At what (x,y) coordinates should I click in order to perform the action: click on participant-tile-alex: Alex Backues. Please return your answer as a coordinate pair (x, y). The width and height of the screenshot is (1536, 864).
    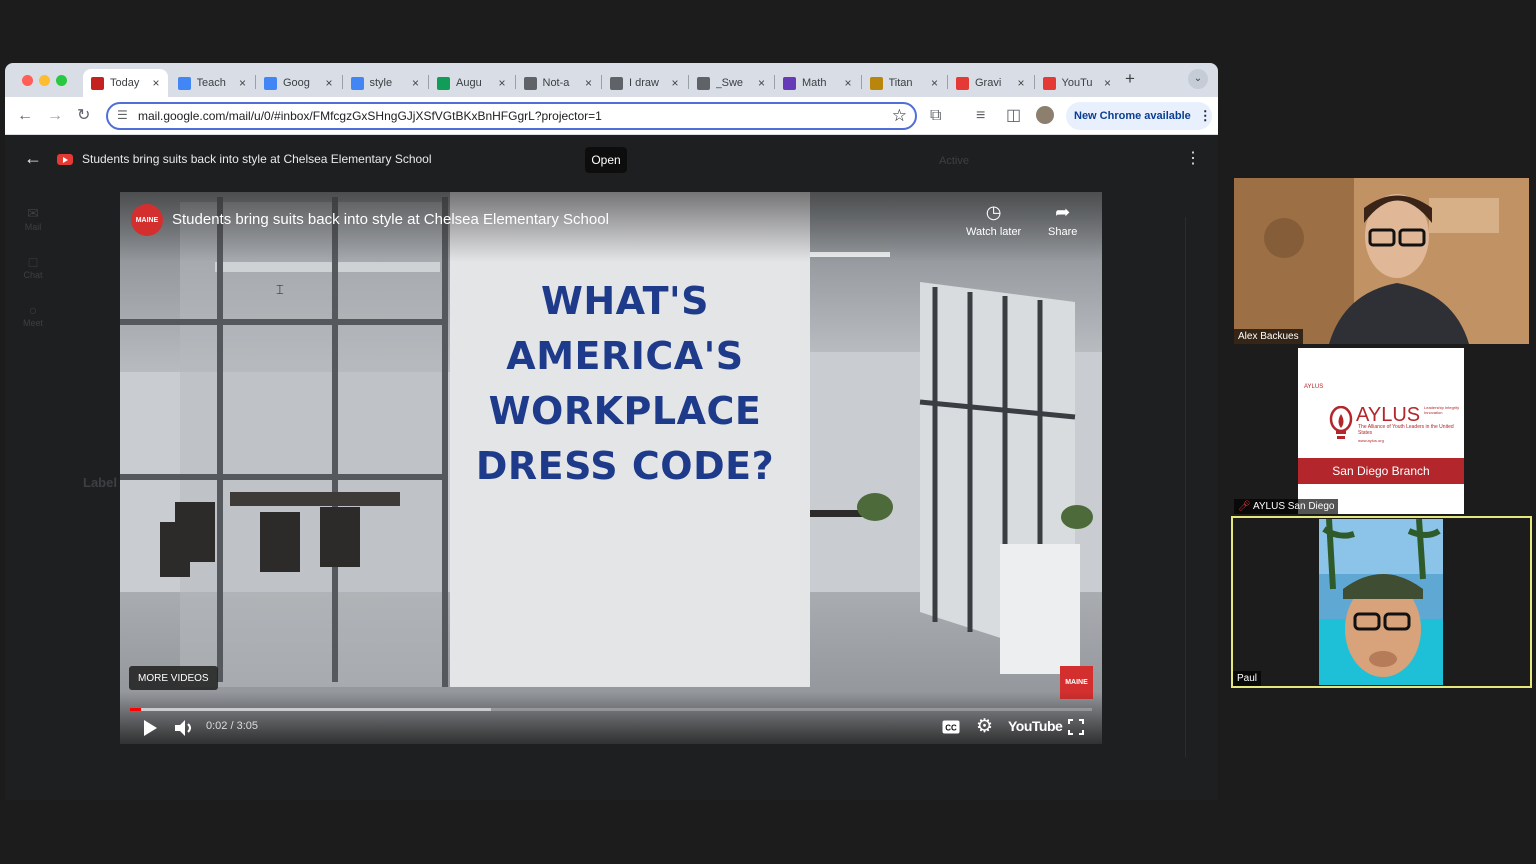
    Looking at the image, I should click on (1381, 261).